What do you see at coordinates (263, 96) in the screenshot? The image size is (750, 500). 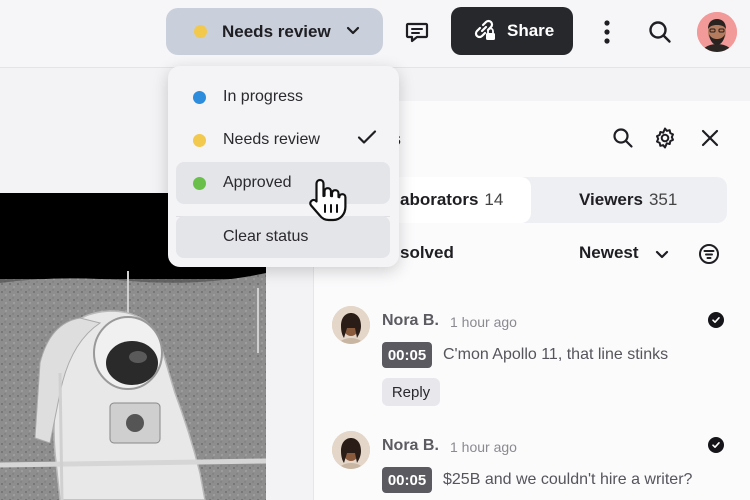 I see `menu-item-label: In progress` at bounding box center [263, 96].